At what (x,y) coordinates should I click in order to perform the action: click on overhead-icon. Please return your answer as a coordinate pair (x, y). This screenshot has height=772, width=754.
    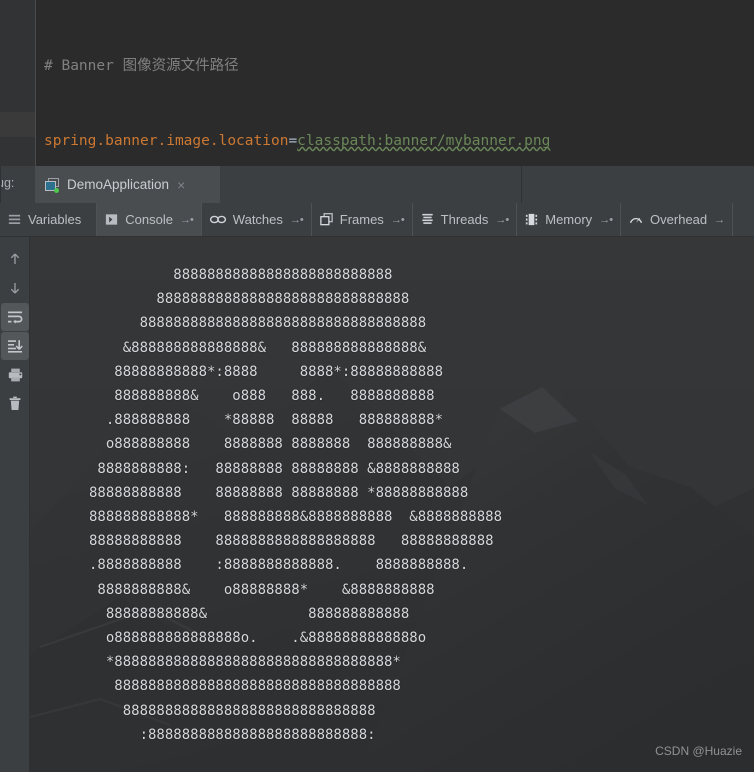
    Looking at the image, I should click on (636, 220).